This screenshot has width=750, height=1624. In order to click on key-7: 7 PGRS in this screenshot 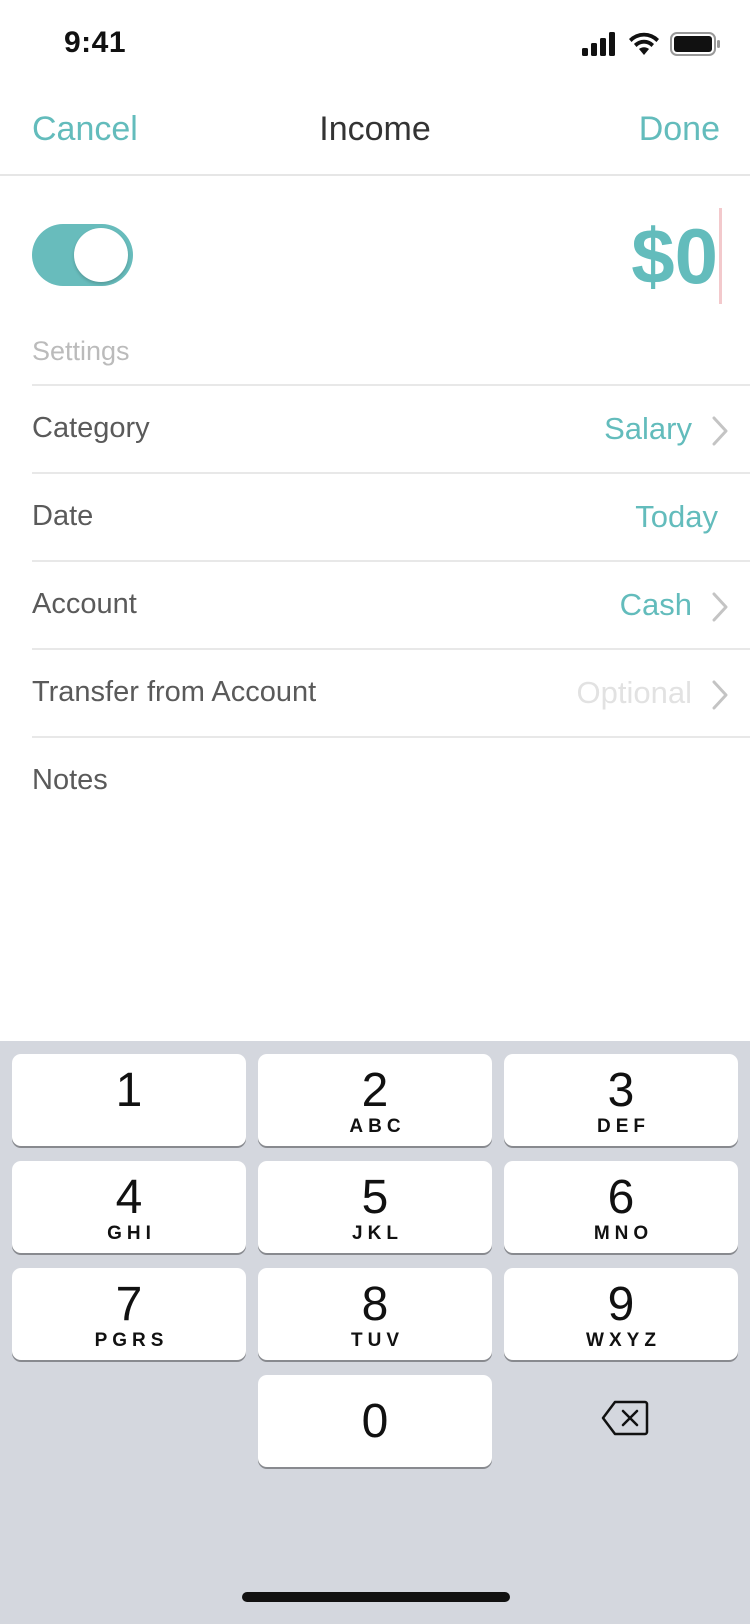, I will do `click(129, 1314)`.